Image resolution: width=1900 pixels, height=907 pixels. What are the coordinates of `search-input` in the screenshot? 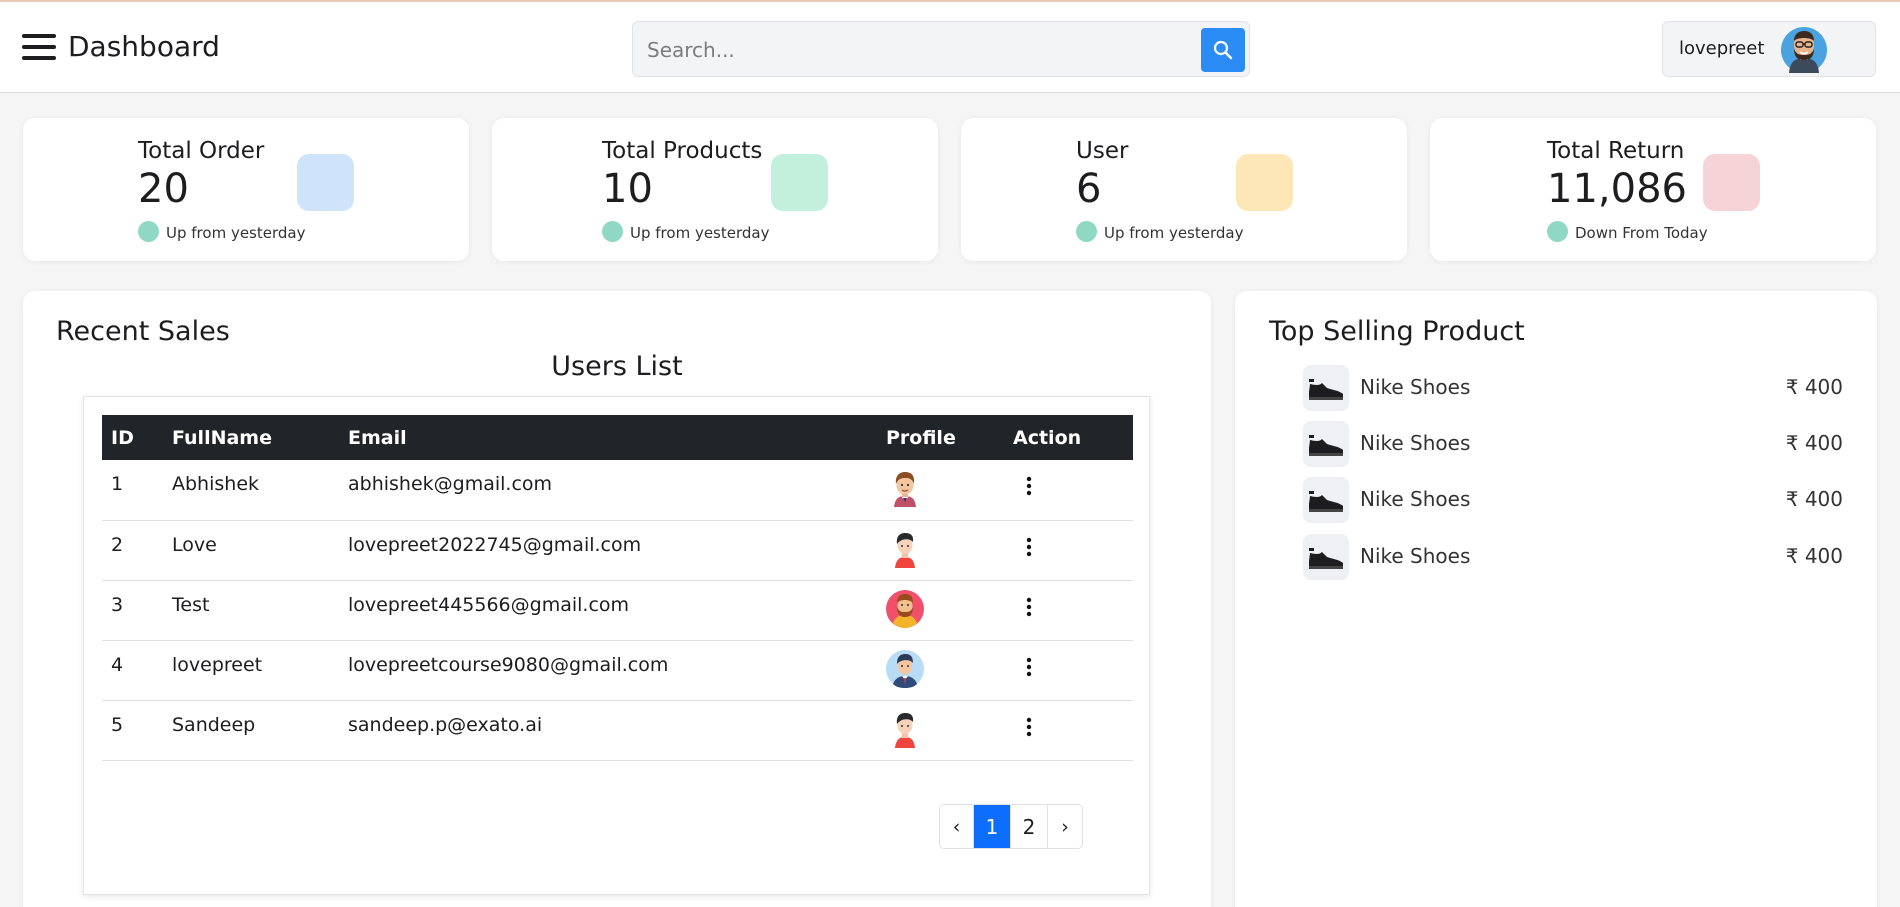 It's located at (917, 50).